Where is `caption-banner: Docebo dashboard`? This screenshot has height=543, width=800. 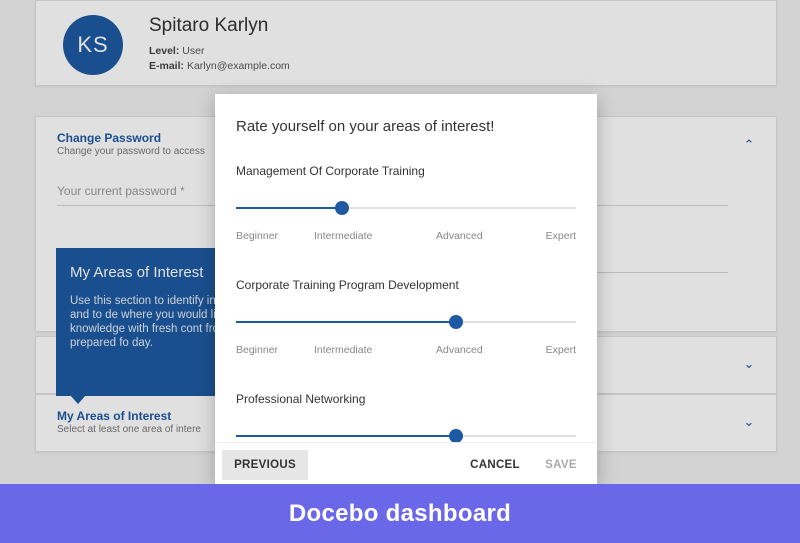
caption-banner: Docebo dashboard is located at coordinates (400, 513).